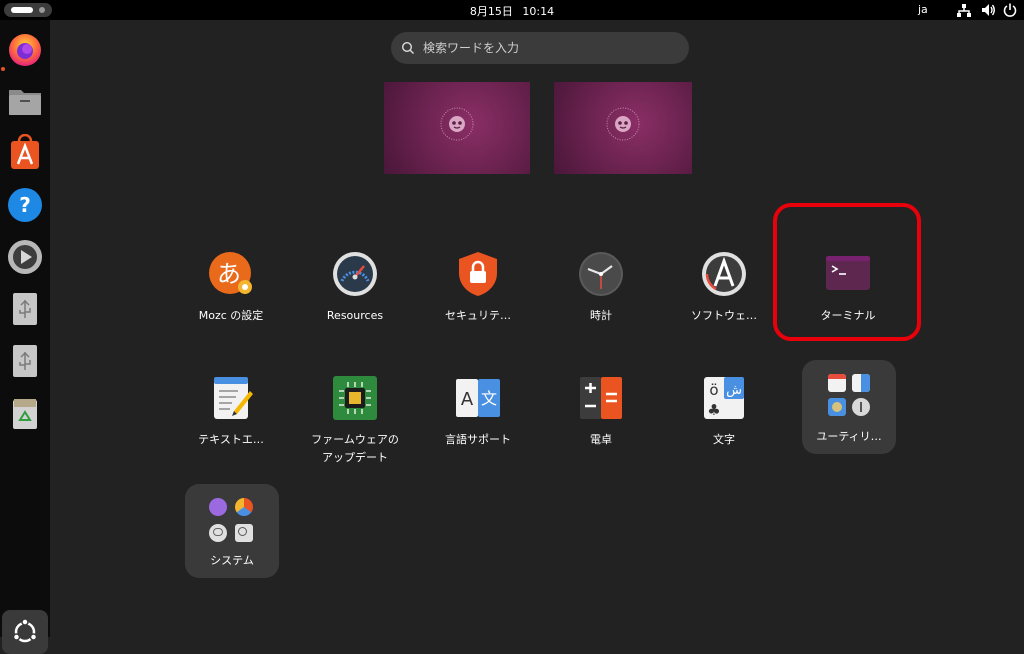 The width and height of the screenshot is (1024, 654). I want to click on mozc-icon: あ, so click(230, 273).